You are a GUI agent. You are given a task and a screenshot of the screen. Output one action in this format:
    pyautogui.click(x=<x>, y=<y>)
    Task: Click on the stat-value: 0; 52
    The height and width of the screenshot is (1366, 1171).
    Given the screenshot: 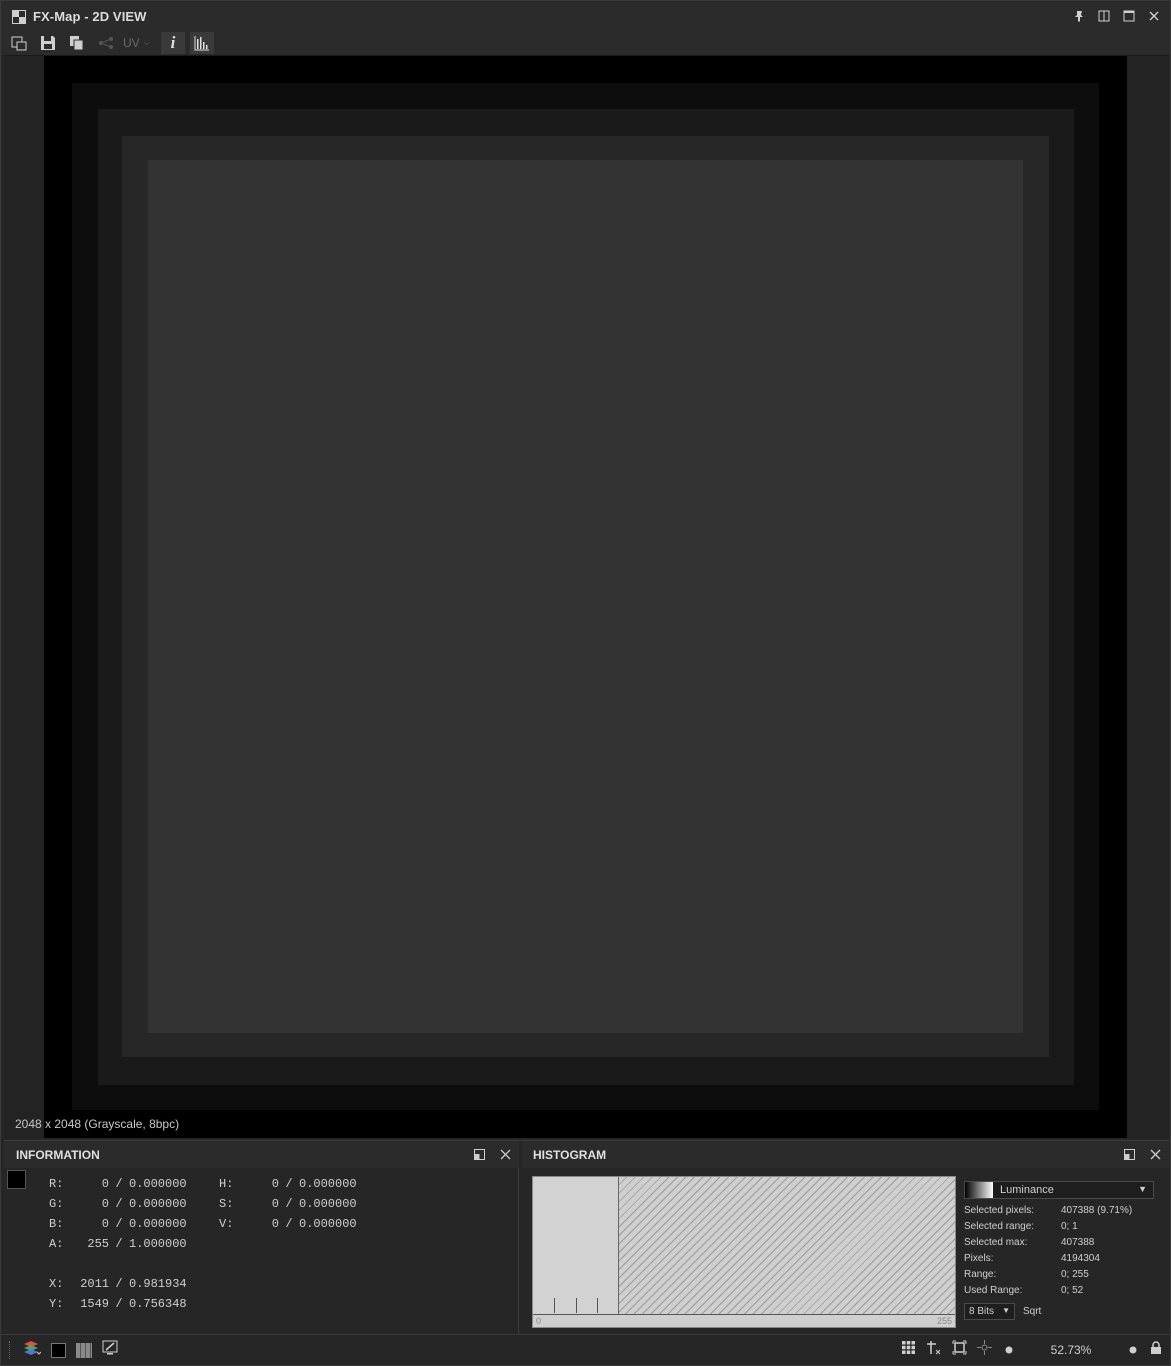 What is the action you would take?
    pyautogui.click(x=1072, y=1290)
    